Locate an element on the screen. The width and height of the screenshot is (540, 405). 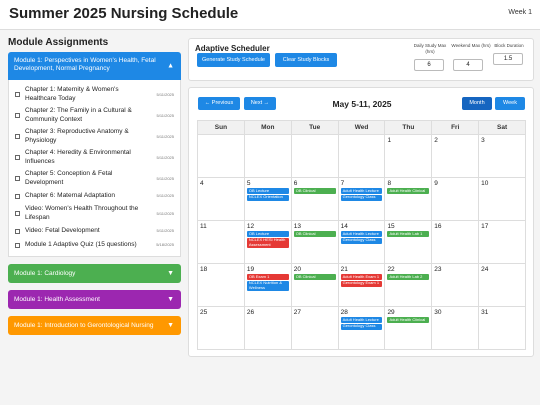
calendar-day-cell: 17 is located at coordinates (503, 242).